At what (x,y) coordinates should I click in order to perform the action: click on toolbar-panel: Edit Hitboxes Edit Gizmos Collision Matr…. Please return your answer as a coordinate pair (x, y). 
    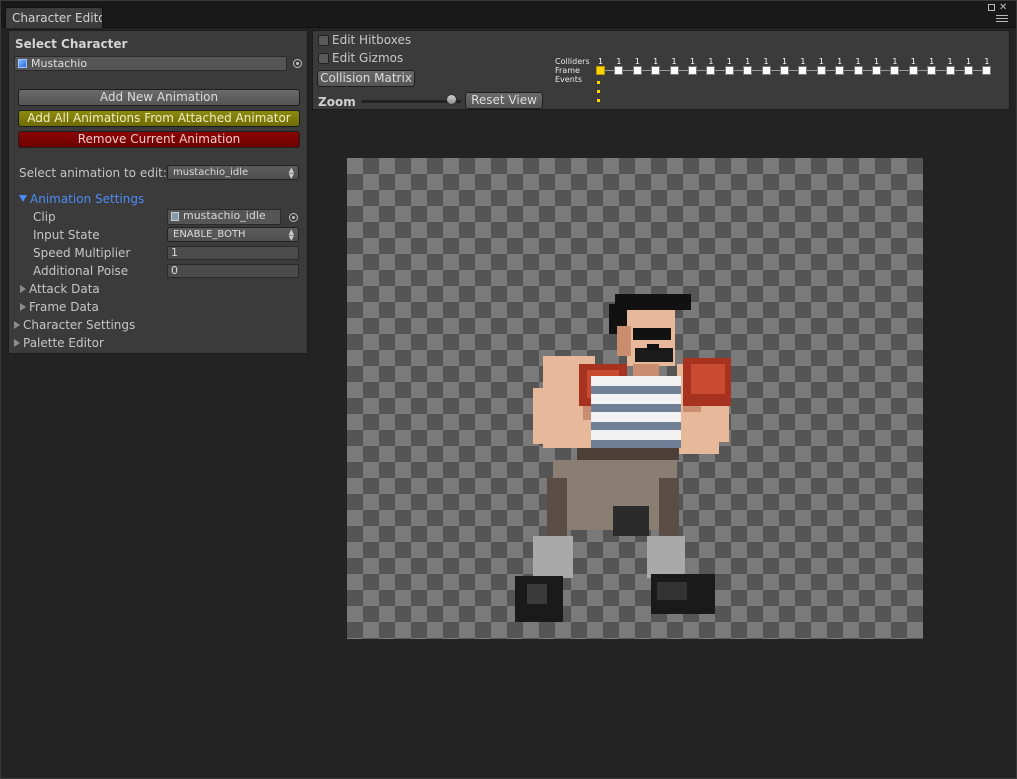
    Looking at the image, I should click on (661, 70).